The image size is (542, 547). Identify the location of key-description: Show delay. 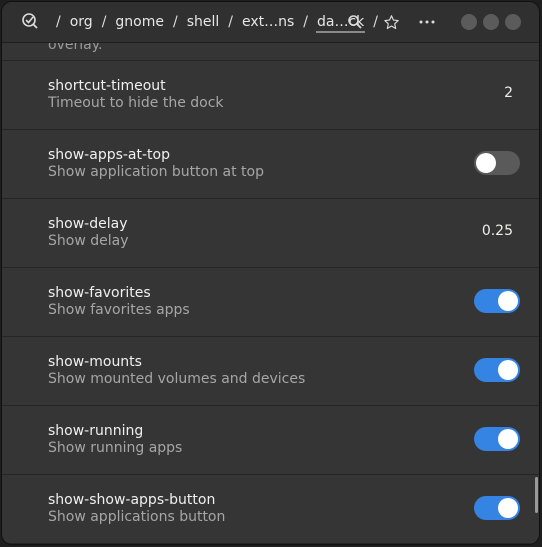
(88, 241).